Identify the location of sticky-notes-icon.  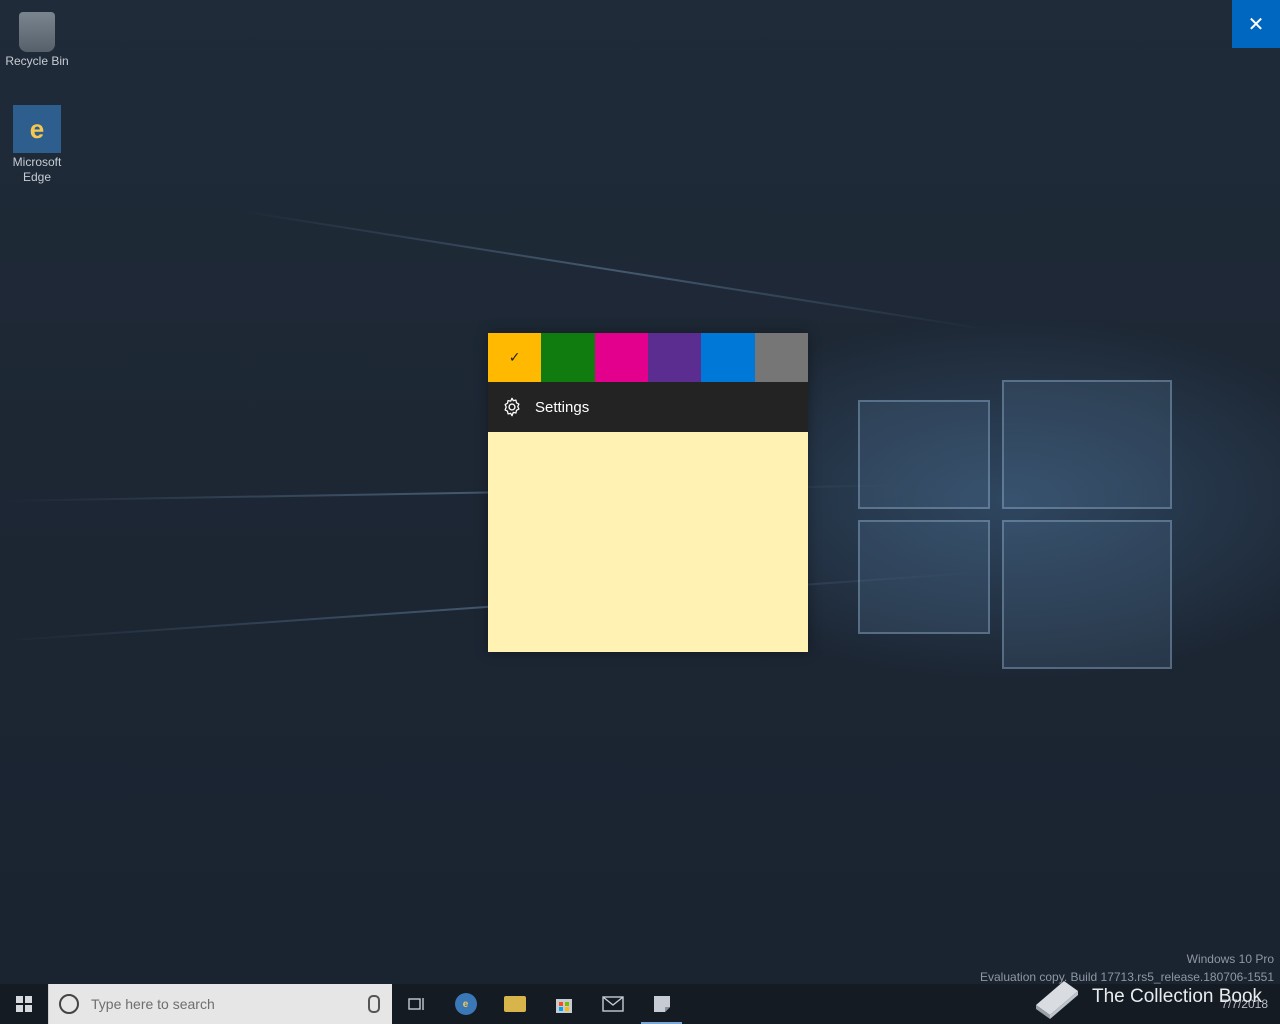
(661, 1004).